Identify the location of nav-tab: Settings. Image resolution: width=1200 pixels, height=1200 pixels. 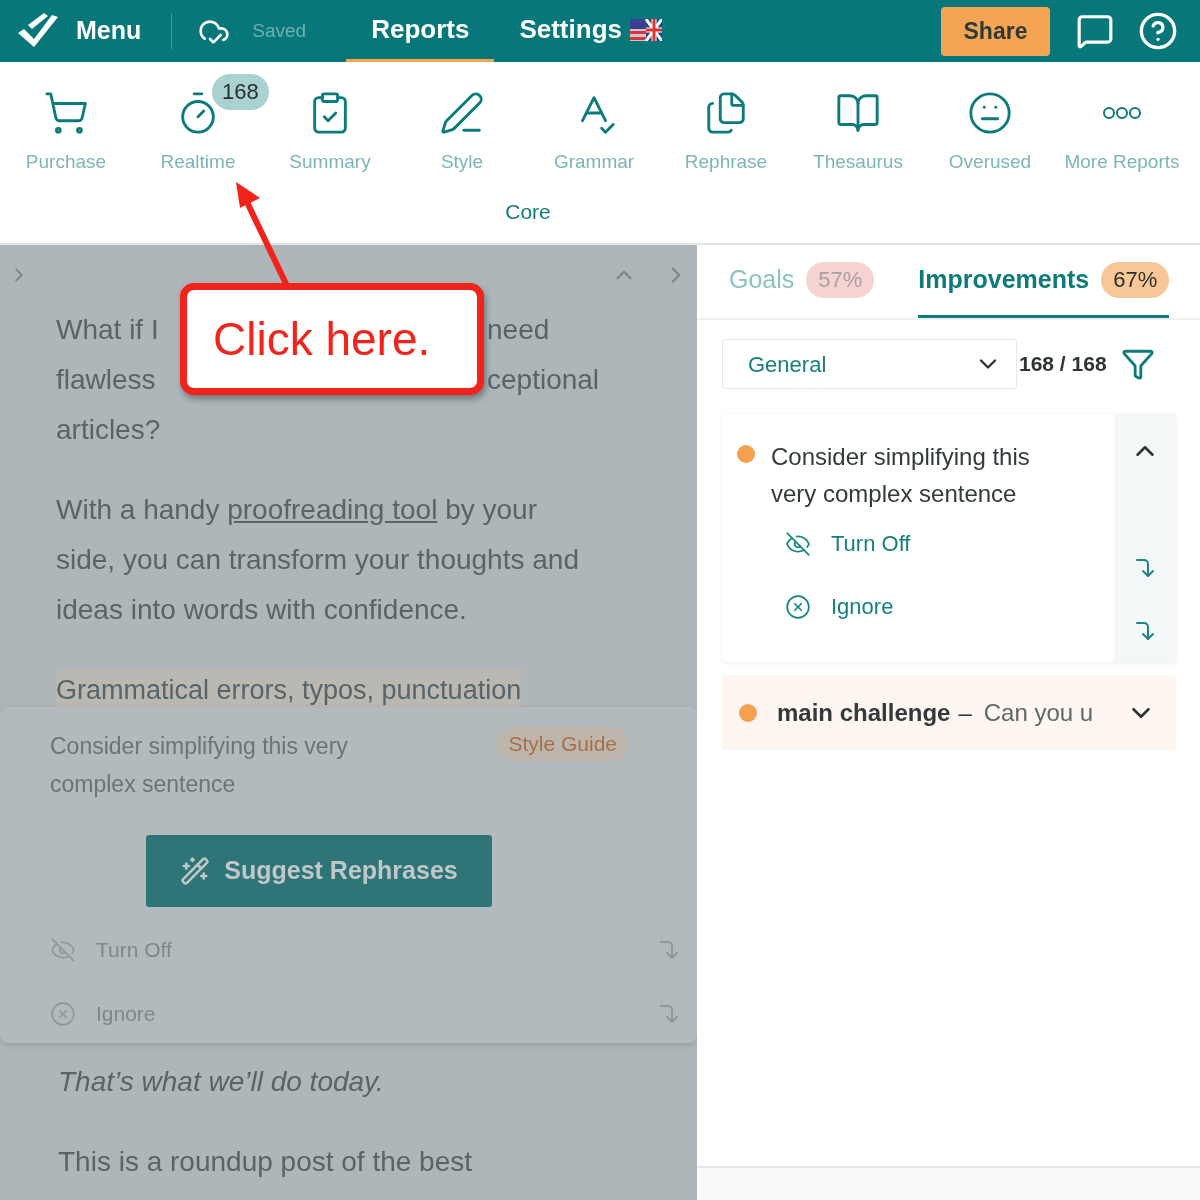
(590, 31).